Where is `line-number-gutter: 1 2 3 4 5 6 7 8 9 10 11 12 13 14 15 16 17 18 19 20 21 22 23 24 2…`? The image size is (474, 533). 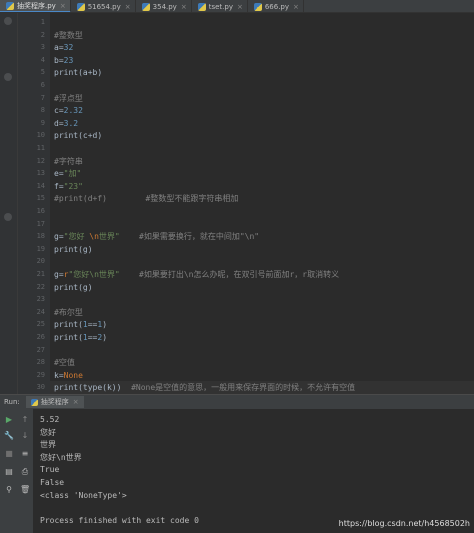
line-number-gutter: 1 2 3 4 5 6 7 8 9 10 11 12 13 14 15 16 17 18 19 20 21 22 23 24 2… is located at coordinates (34, 203).